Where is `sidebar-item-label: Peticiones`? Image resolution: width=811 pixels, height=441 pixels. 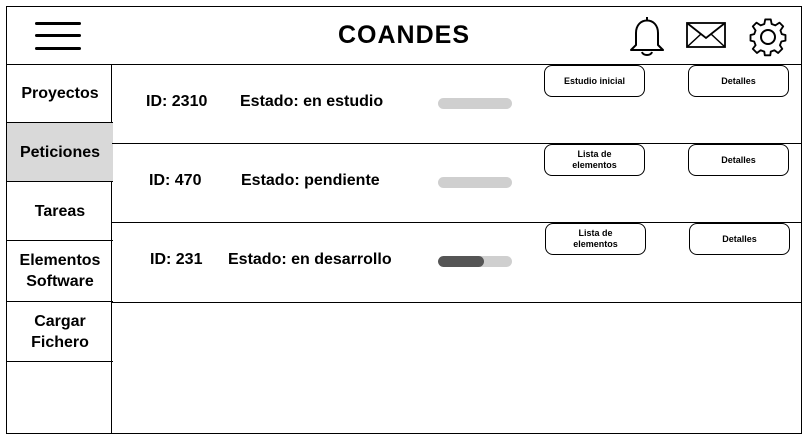
sidebar-item-label: Peticiones is located at coordinates (60, 152).